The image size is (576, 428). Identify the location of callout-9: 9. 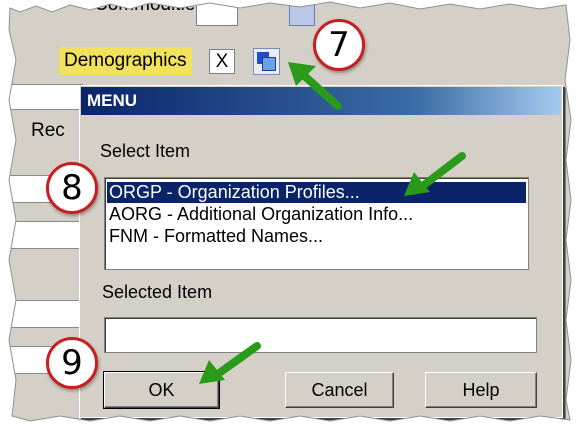
(72, 363).